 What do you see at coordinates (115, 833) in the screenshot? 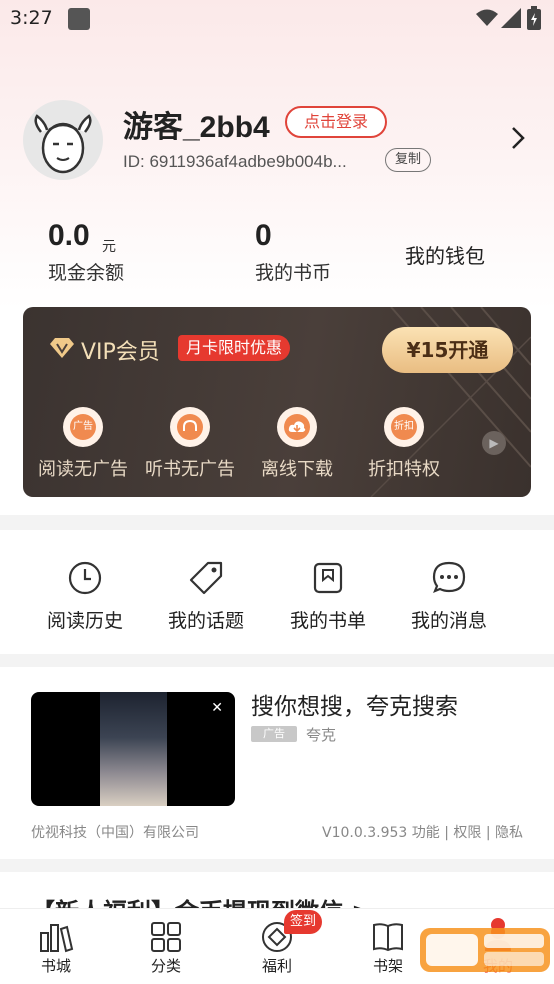
I see `ad-company: 优视科技（中国）有限公司` at bounding box center [115, 833].